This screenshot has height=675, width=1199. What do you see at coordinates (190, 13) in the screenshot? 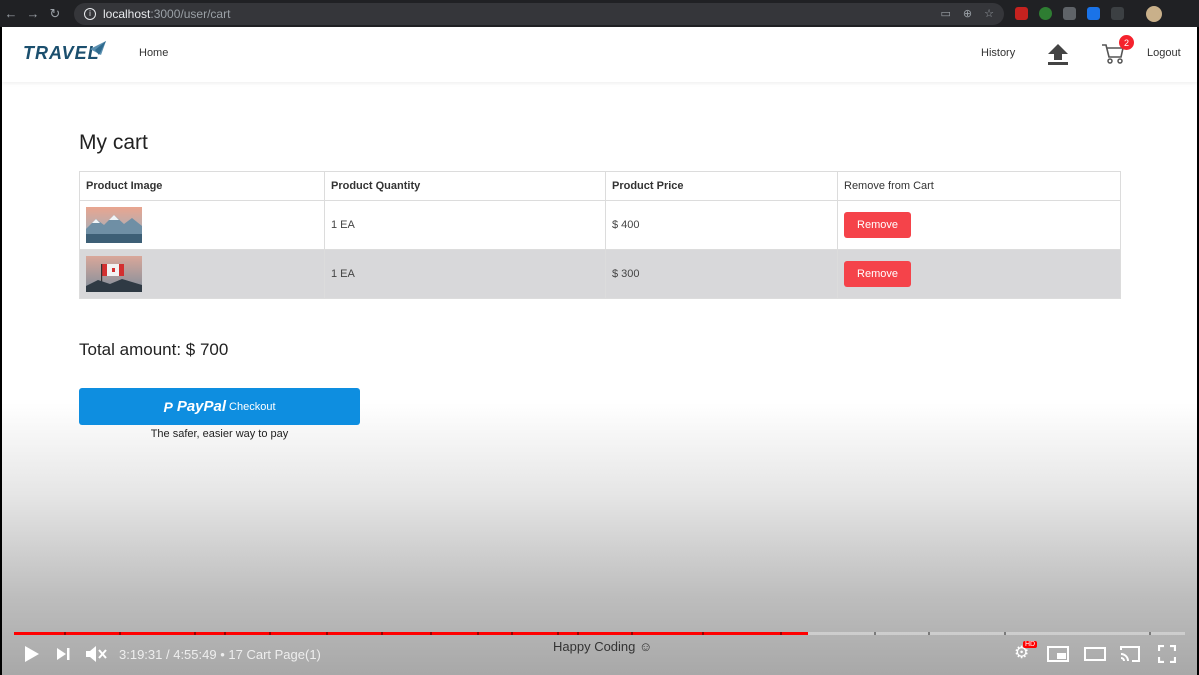
I see `url-path: :3000/user/cart` at bounding box center [190, 13].